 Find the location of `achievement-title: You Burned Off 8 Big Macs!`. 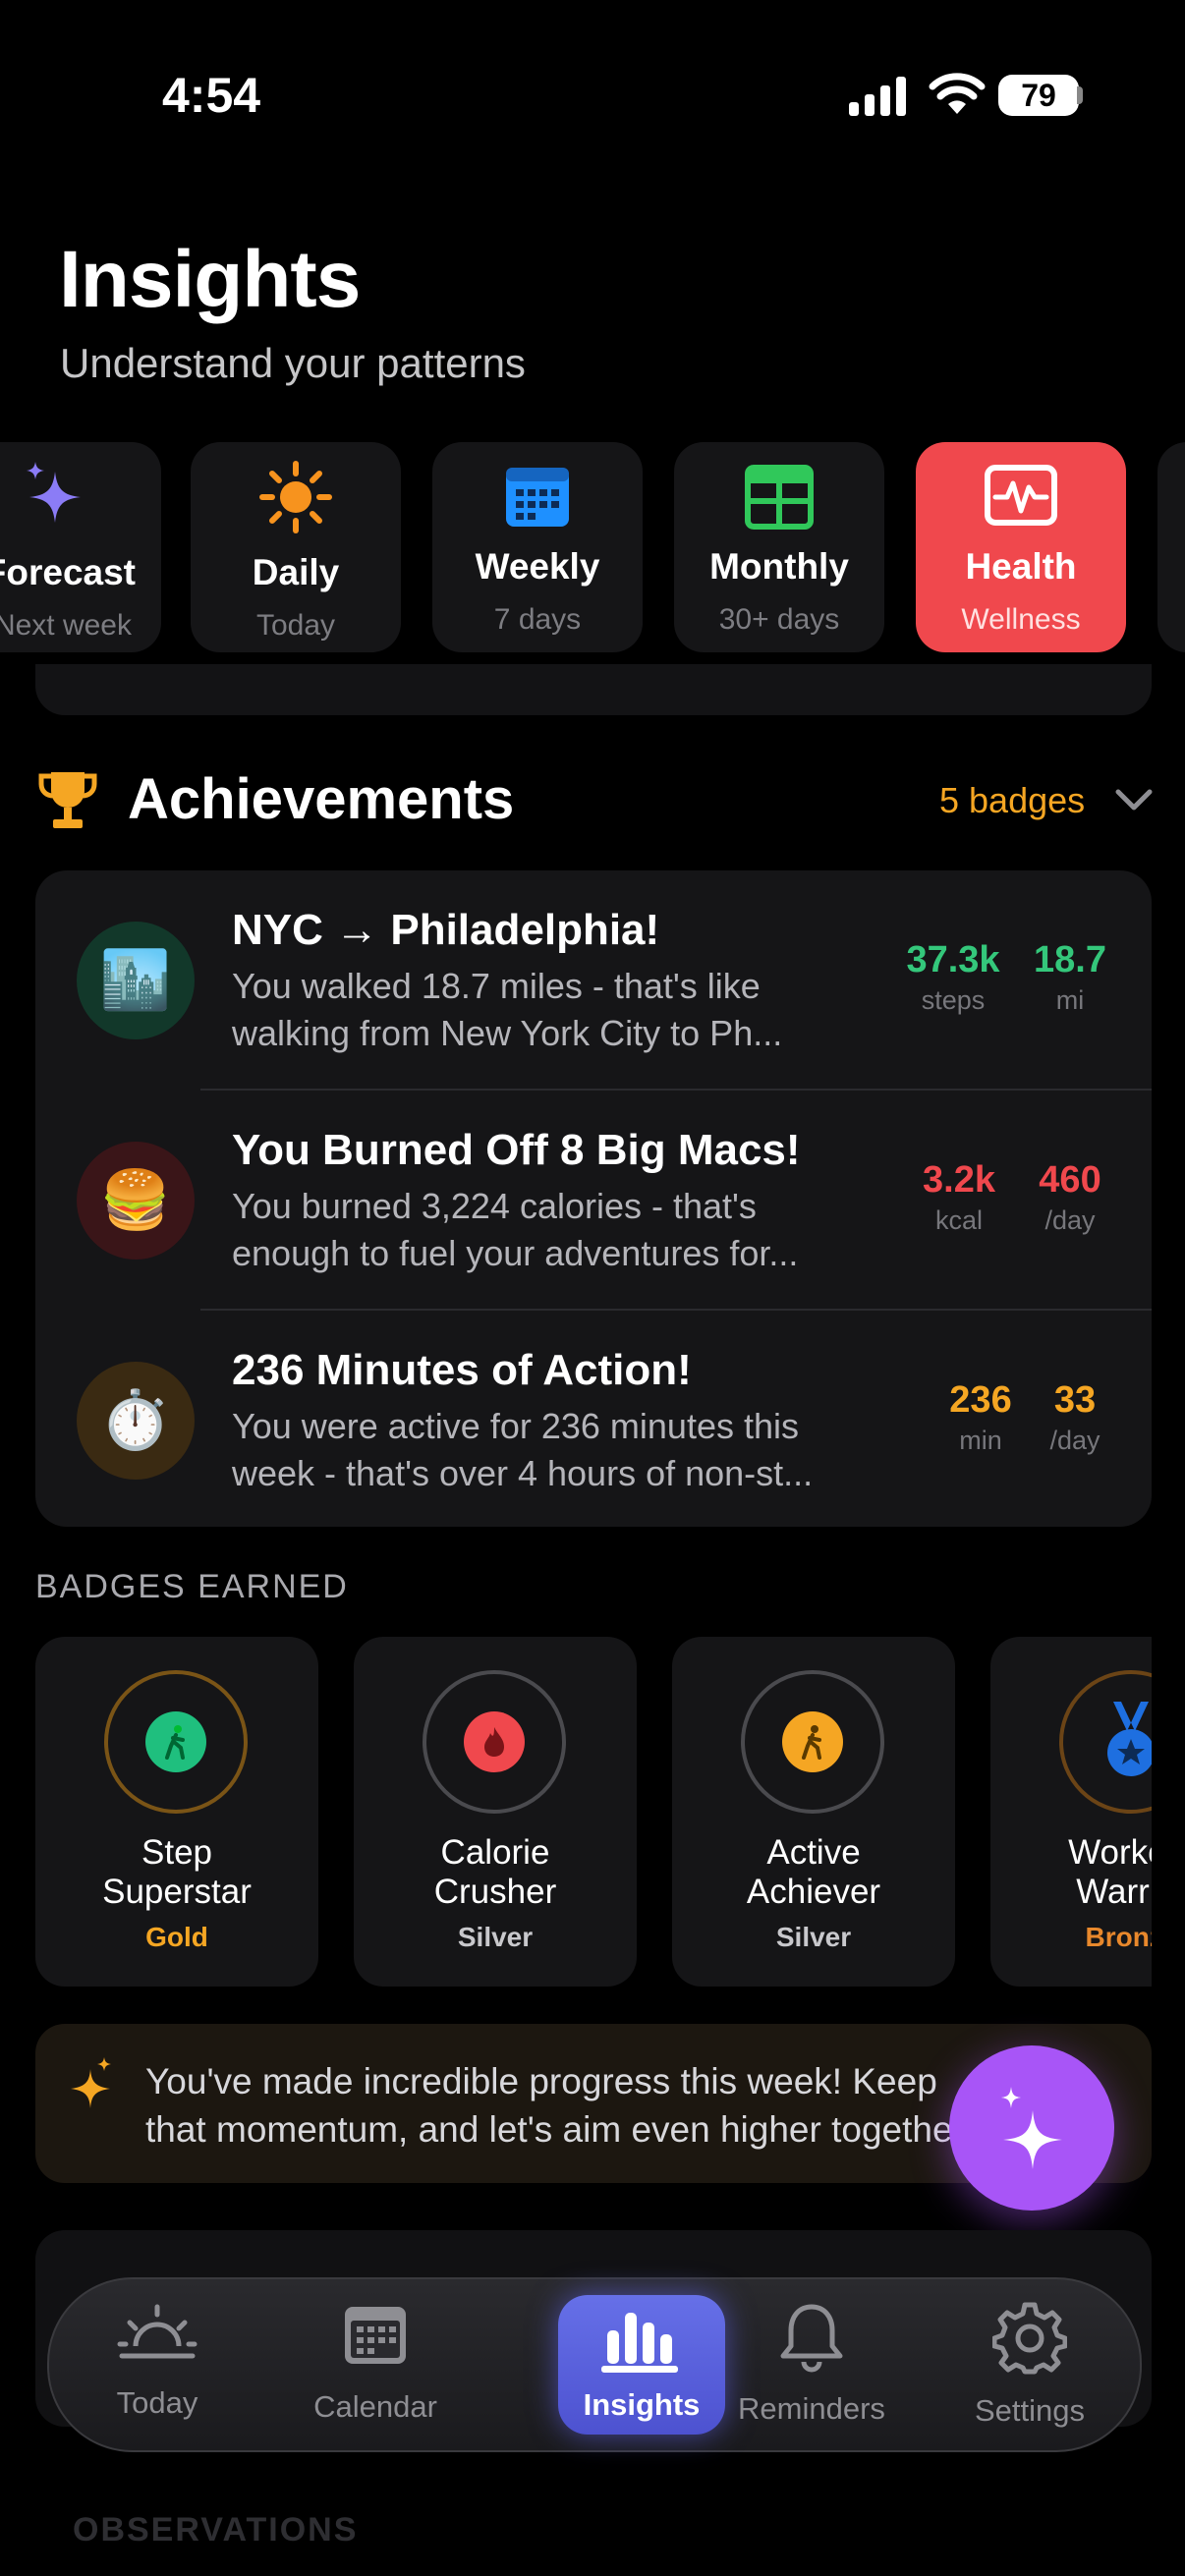

achievement-title: You Burned Off 8 Big Macs! is located at coordinates (517, 1150).